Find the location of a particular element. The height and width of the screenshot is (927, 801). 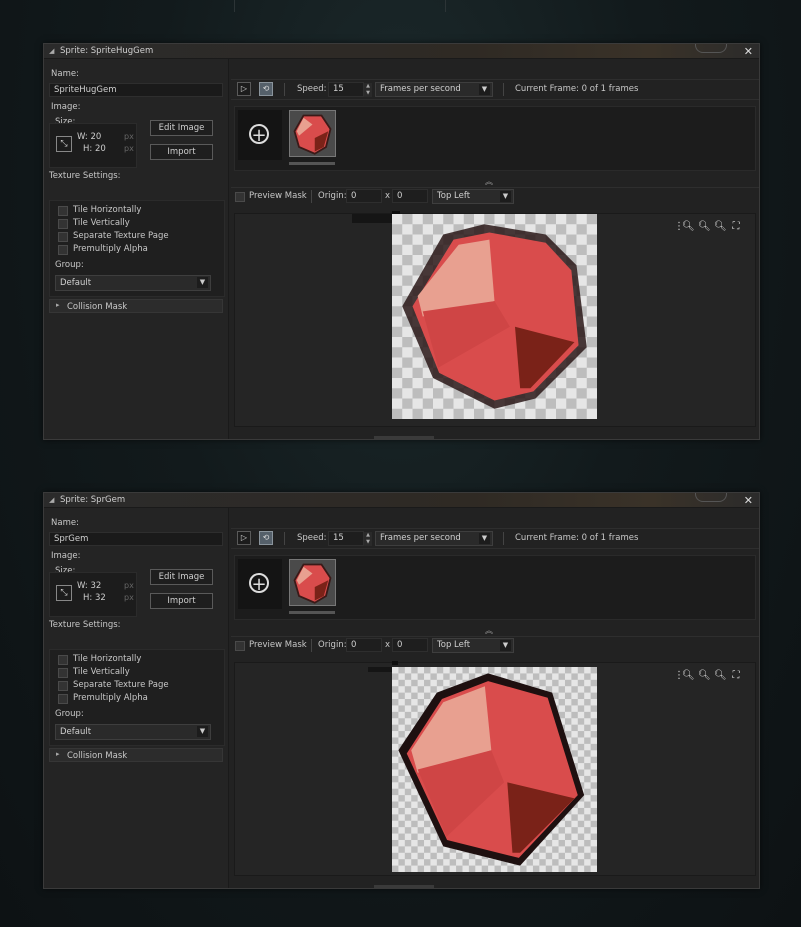

background-divider is located at coordinates (234, 6).